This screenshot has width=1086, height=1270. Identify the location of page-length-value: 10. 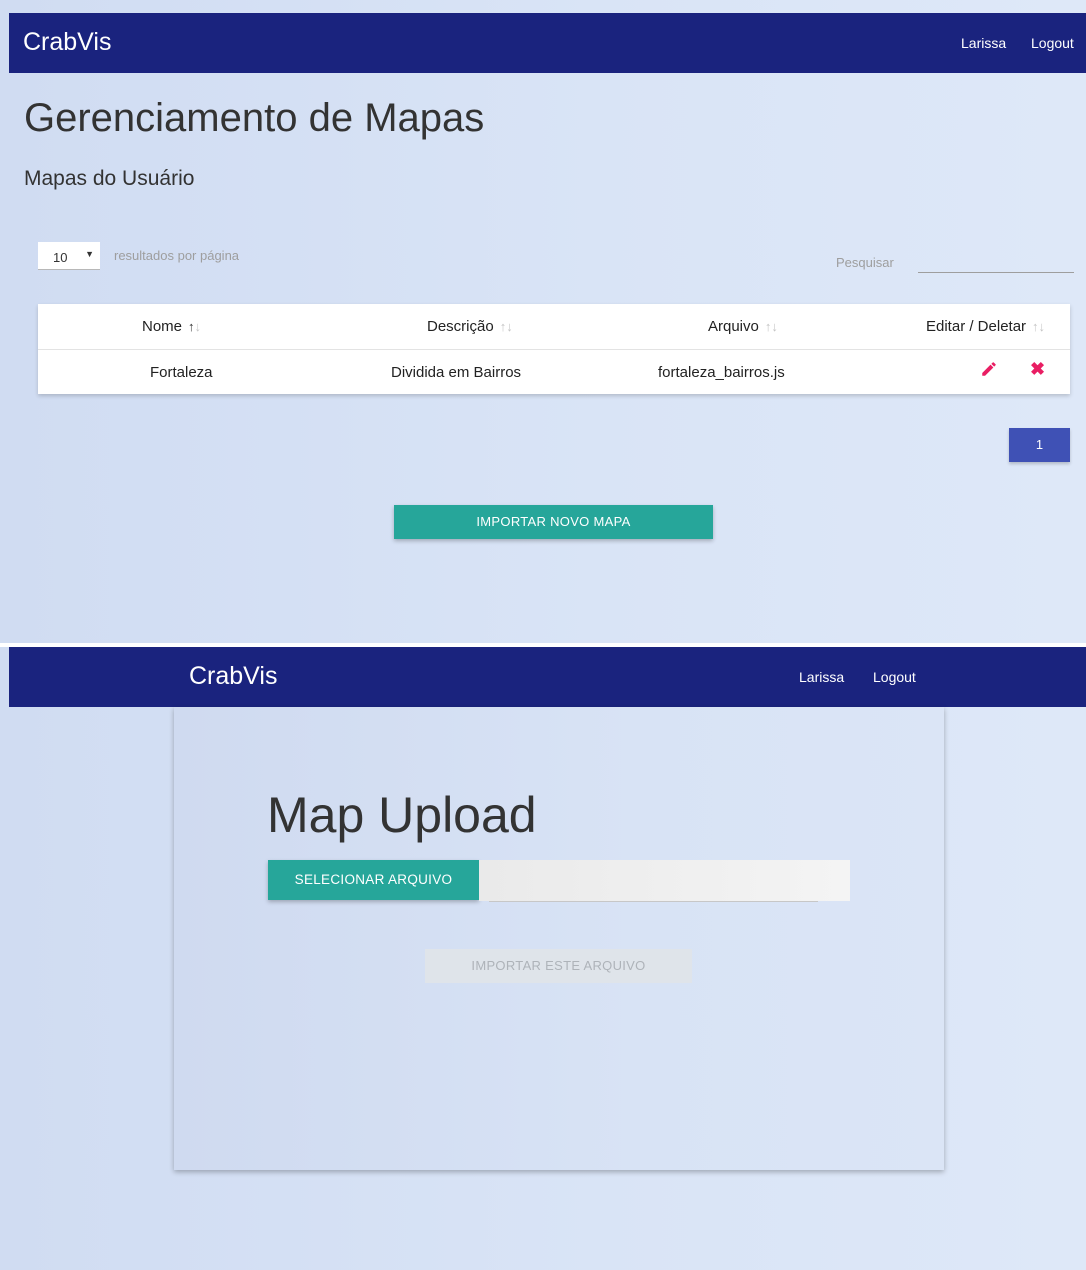
(60, 257).